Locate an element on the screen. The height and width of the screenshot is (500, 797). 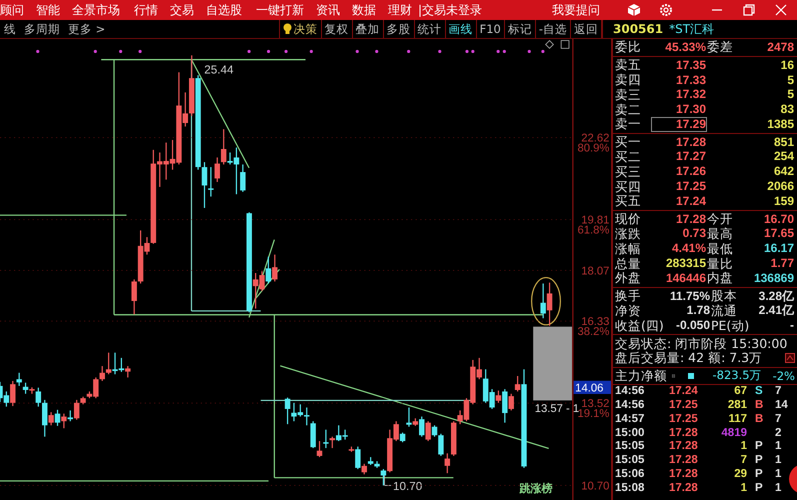
menu-item: 理财 is located at coordinates (400, 10).